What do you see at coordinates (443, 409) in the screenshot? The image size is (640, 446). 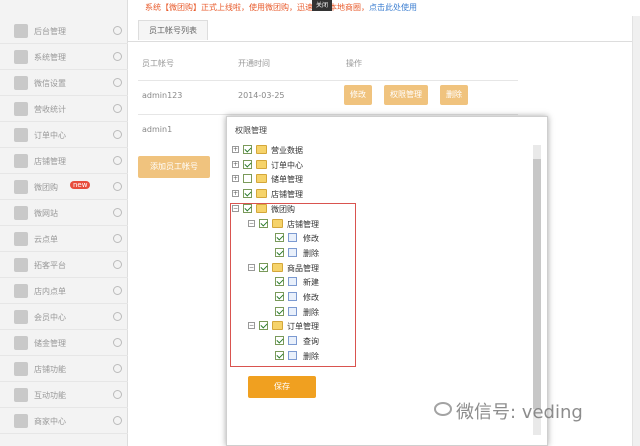 I see `wechat-icon` at bounding box center [443, 409].